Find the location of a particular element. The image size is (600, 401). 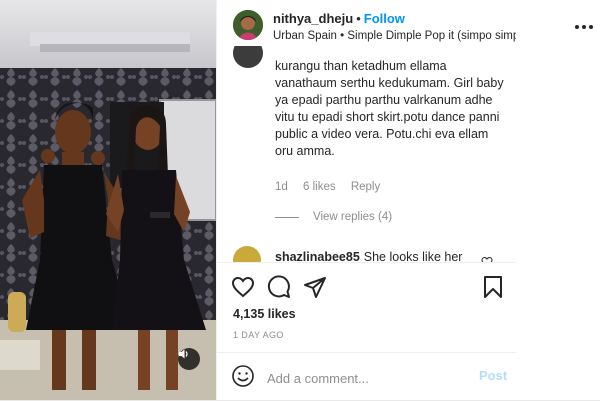

comment-icon is located at coordinates (279, 287).